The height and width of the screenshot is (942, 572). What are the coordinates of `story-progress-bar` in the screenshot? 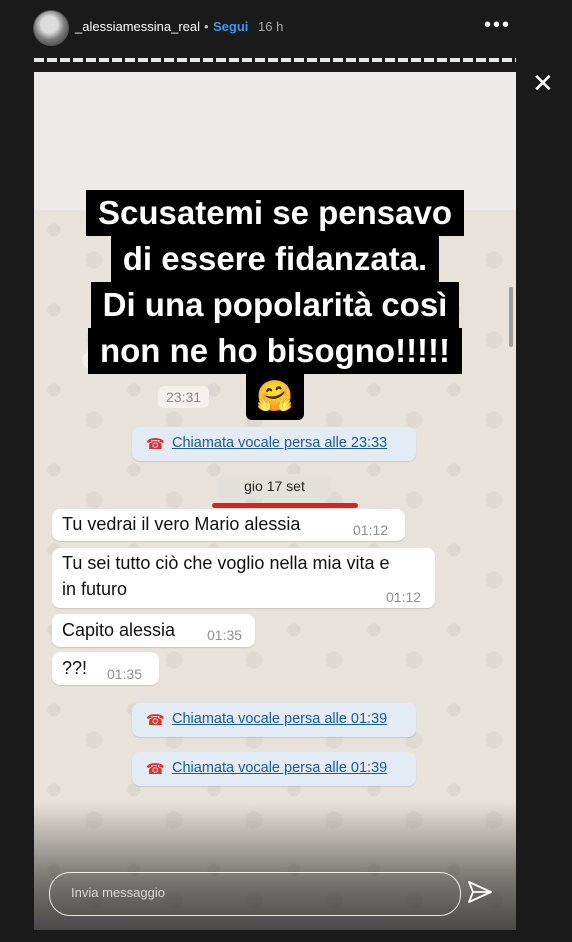 It's located at (275, 60).